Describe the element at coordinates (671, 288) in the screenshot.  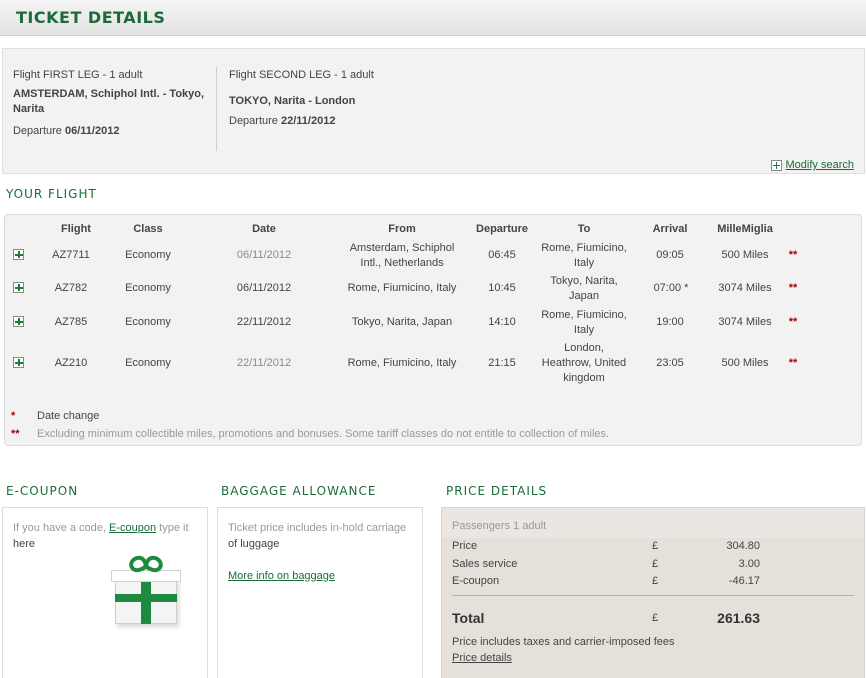
I see `cell-arrival: 07:00 *` at that location.